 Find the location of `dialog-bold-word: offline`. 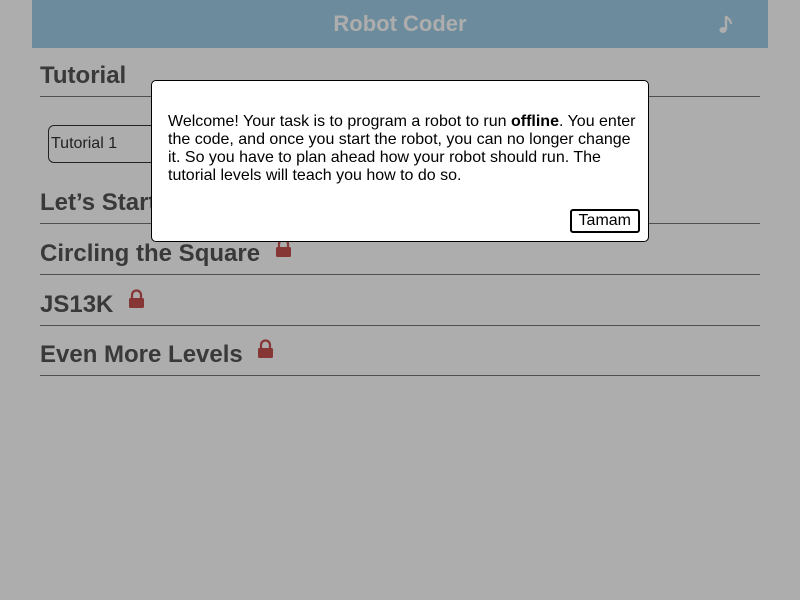

dialog-bold-word: offline is located at coordinates (534, 121).